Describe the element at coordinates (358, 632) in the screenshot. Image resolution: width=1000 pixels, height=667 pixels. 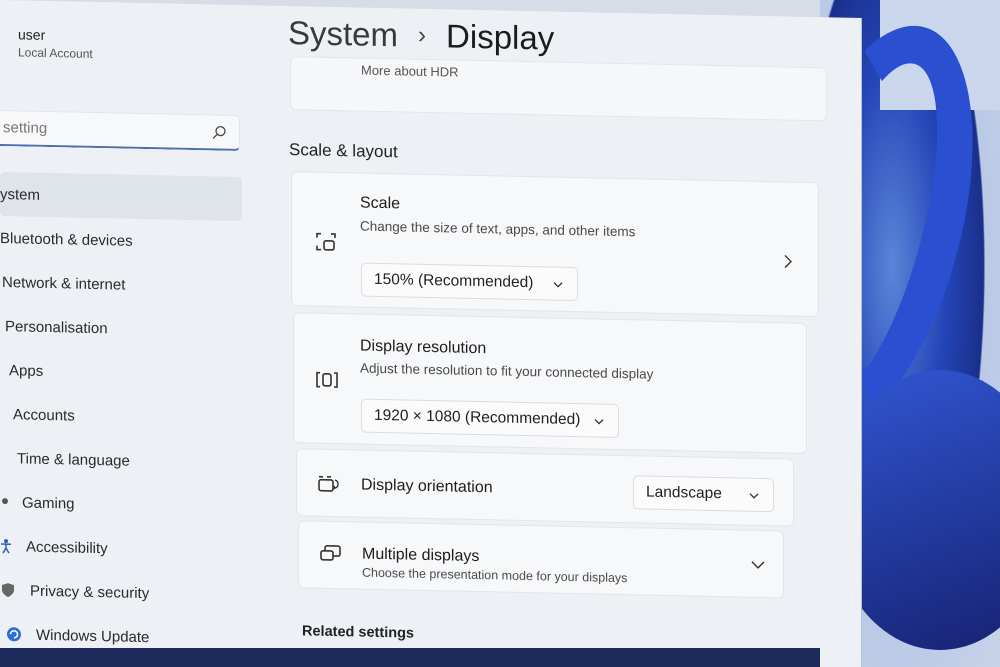
I see `related-settings-title: Related settings` at that location.